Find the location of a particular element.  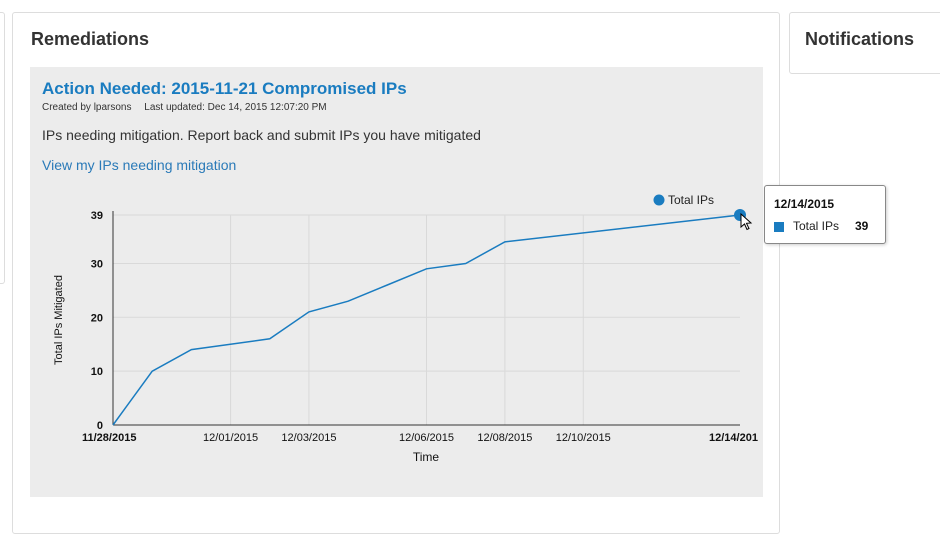

y-tick-label: 20 is located at coordinates (97, 318).